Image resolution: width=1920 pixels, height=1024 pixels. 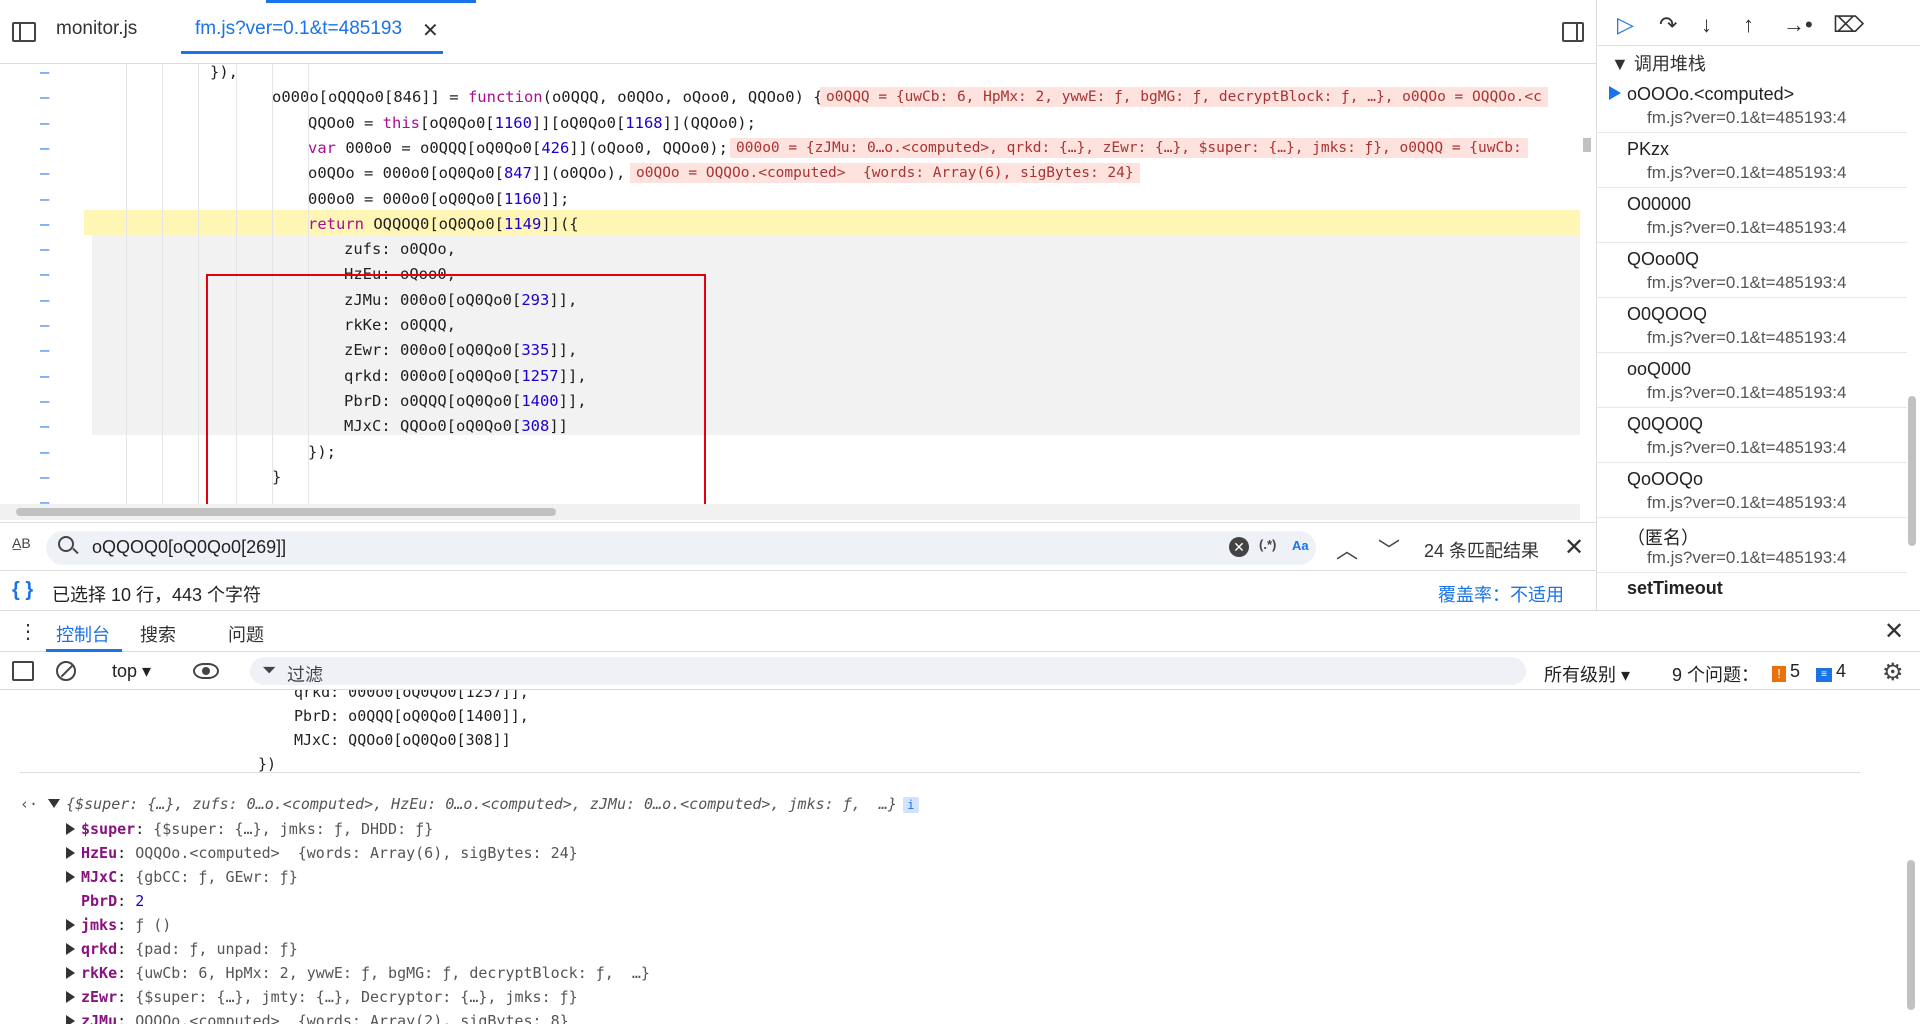 What do you see at coordinates (682, 97) in the screenshot?
I see `code-token: (o0QQQ, o0QOo, oQoo0, QQOo0) {` at bounding box center [682, 97].